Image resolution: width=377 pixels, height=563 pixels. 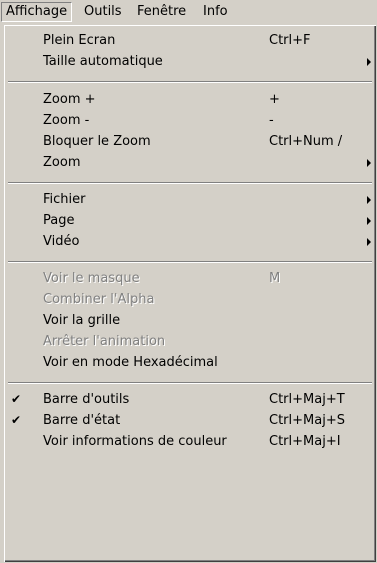 What do you see at coordinates (190, 278) in the screenshot?
I see `menu-item-voir-masque: Voir le masque M` at bounding box center [190, 278].